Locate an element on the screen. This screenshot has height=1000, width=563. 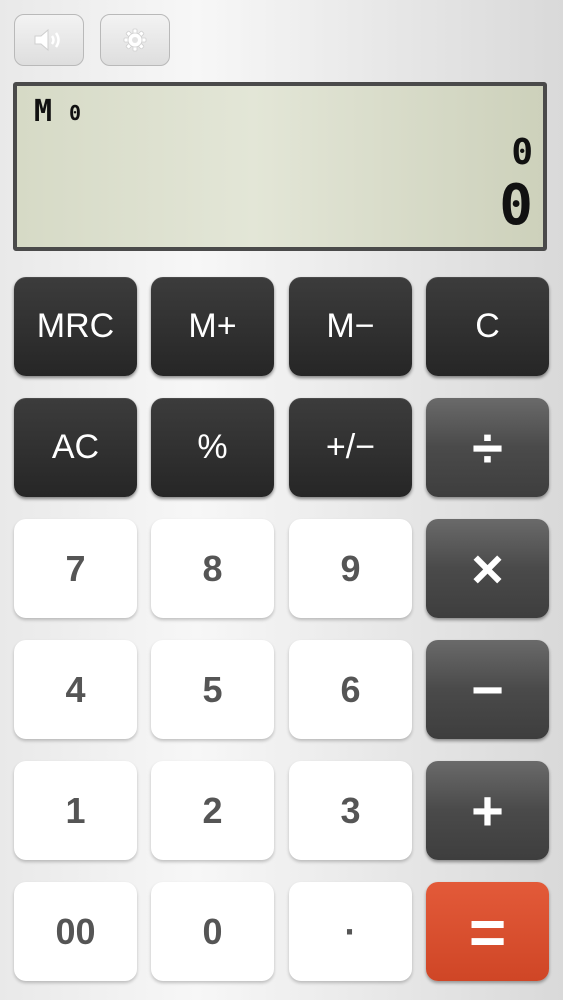
multiply-button: × is located at coordinates (487, 568).